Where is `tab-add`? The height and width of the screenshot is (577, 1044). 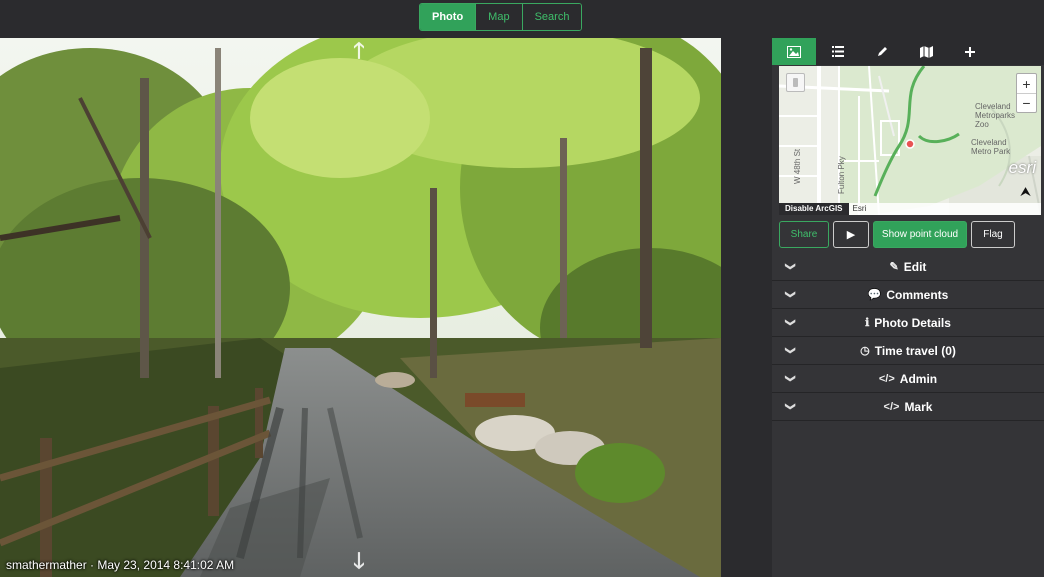 tab-add is located at coordinates (970, 51).